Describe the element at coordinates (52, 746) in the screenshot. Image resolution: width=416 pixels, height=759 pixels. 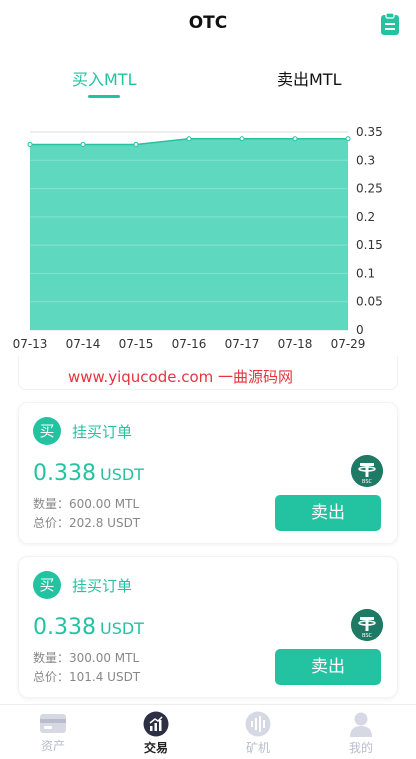
I see `tabbar-label: 资产` at that location.